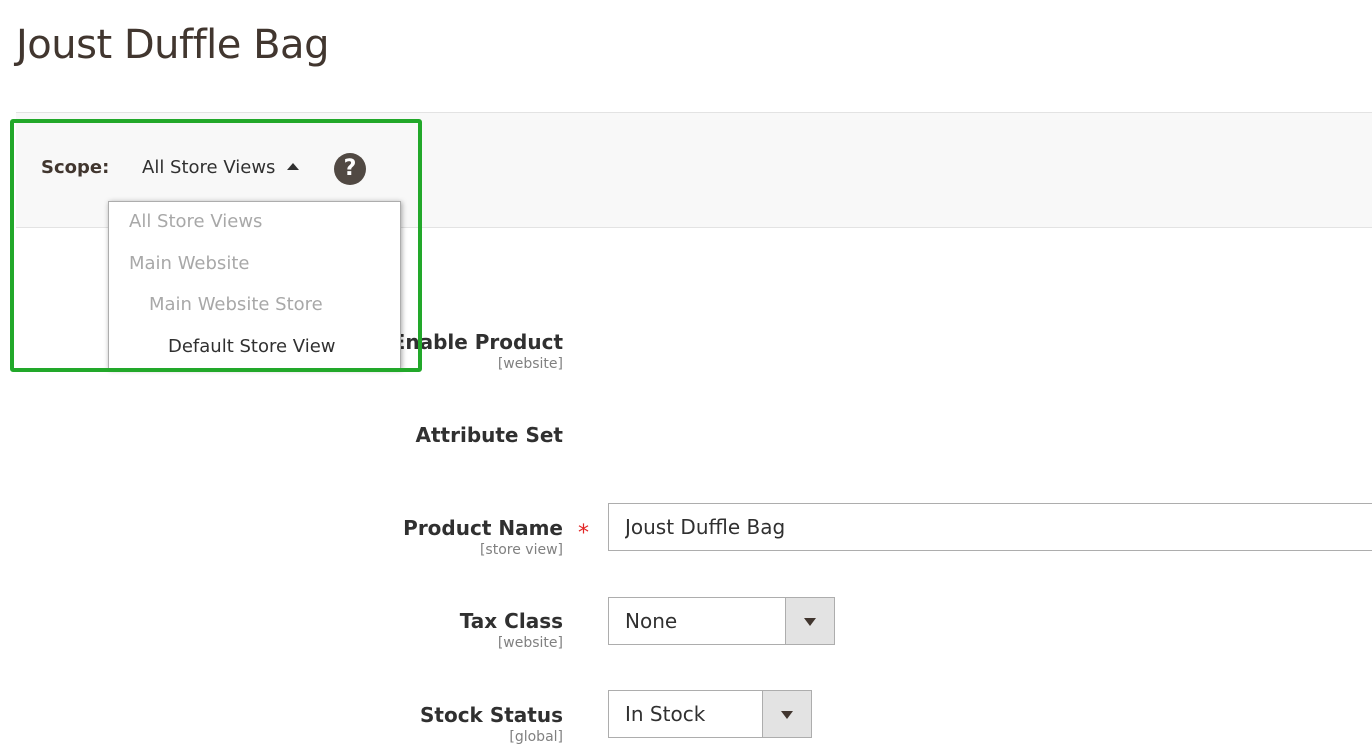  I want to click on scope-option-all-store-views: All Store Views, so click(196, 221).